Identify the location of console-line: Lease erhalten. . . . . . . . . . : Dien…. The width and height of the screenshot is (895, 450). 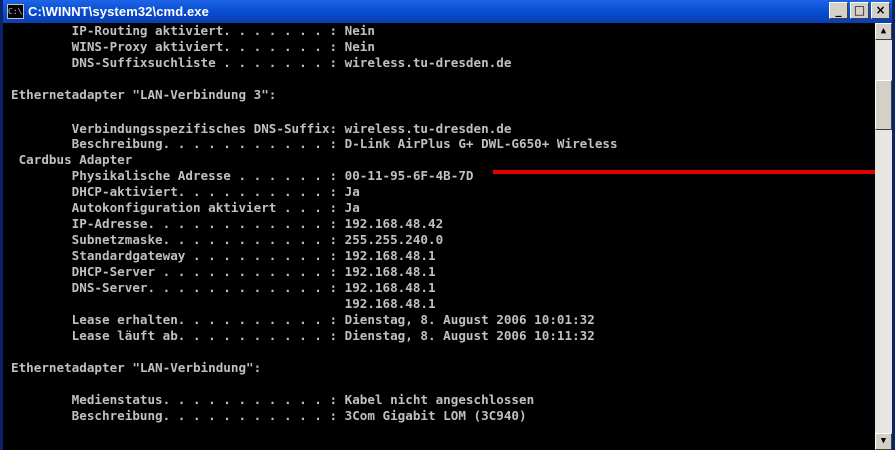
(303, 319).